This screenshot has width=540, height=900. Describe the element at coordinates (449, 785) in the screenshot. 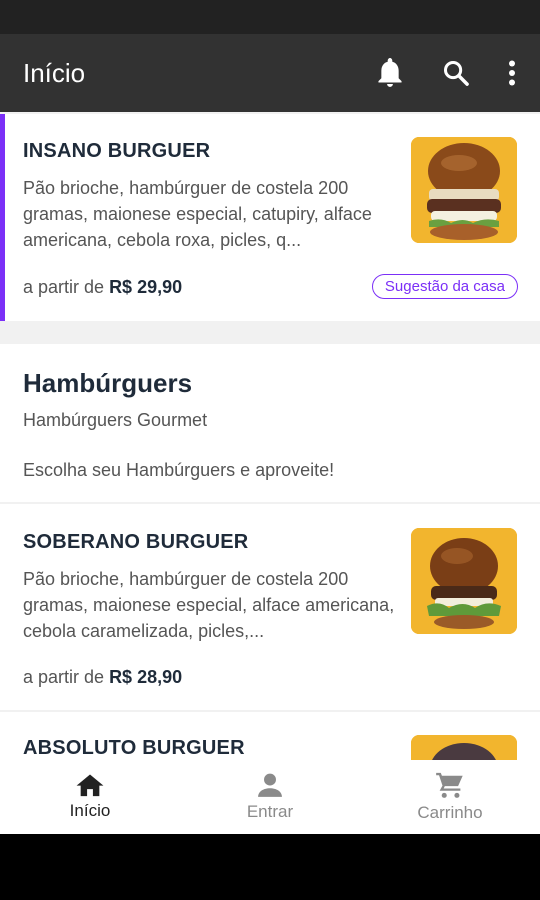

I see `cart-icon` at that location.